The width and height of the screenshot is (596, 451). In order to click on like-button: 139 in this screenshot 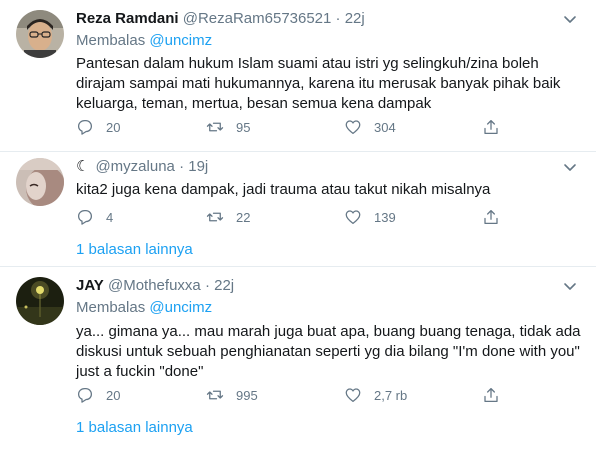, I will do `click(370, 217)`.